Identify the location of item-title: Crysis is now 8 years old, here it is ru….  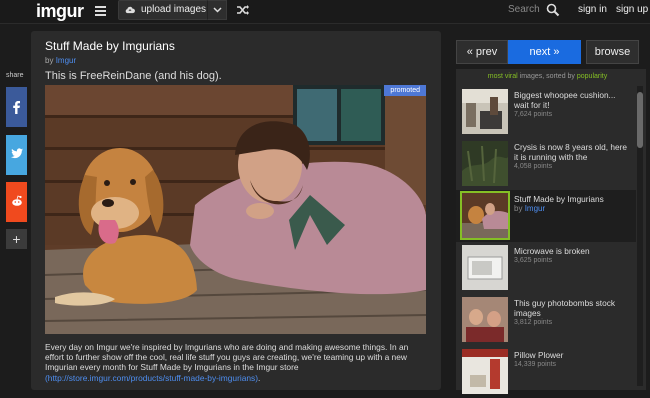
(570, 152).